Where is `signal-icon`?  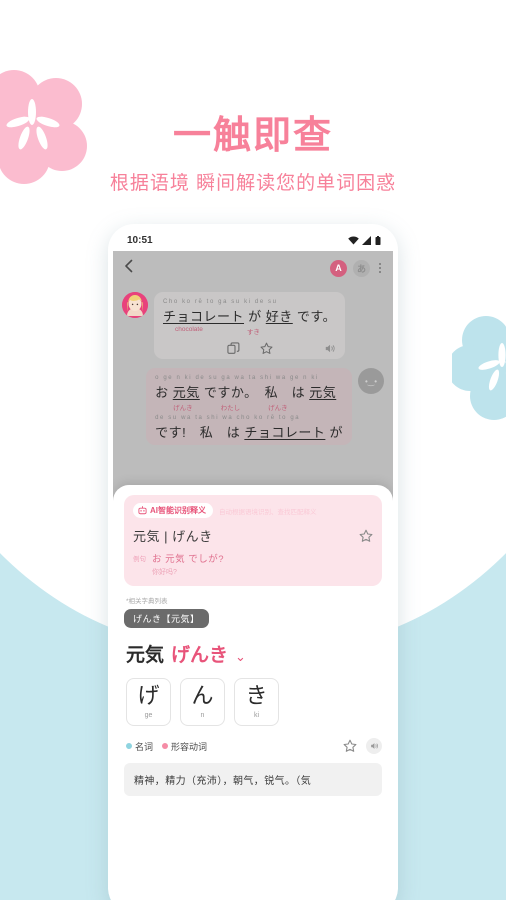
signal-icon is located at coordinates (366, 240).